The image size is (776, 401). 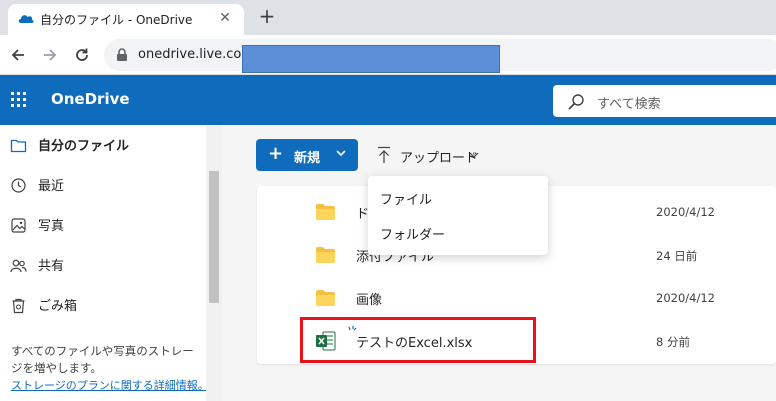 What do you see at coordinates (18, 266) in the screenshot?
I see `people-icon` at bounding box center [18, 266].